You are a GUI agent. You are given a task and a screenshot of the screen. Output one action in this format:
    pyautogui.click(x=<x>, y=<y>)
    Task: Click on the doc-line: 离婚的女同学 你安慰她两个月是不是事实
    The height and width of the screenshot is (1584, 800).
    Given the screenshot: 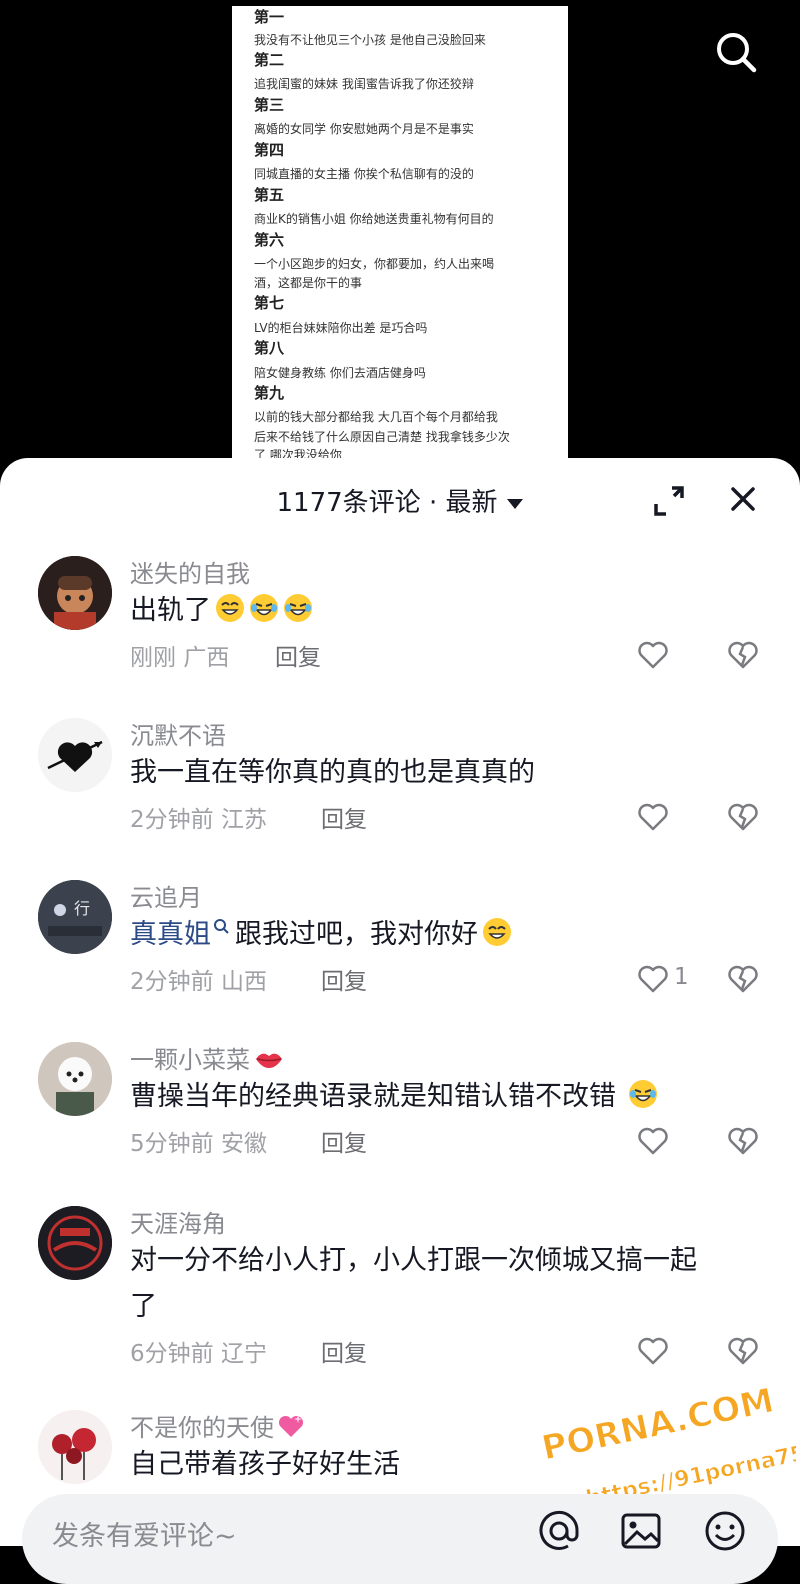 What is the action you would take?
    pyautogui.click(x=364, y=129)
    